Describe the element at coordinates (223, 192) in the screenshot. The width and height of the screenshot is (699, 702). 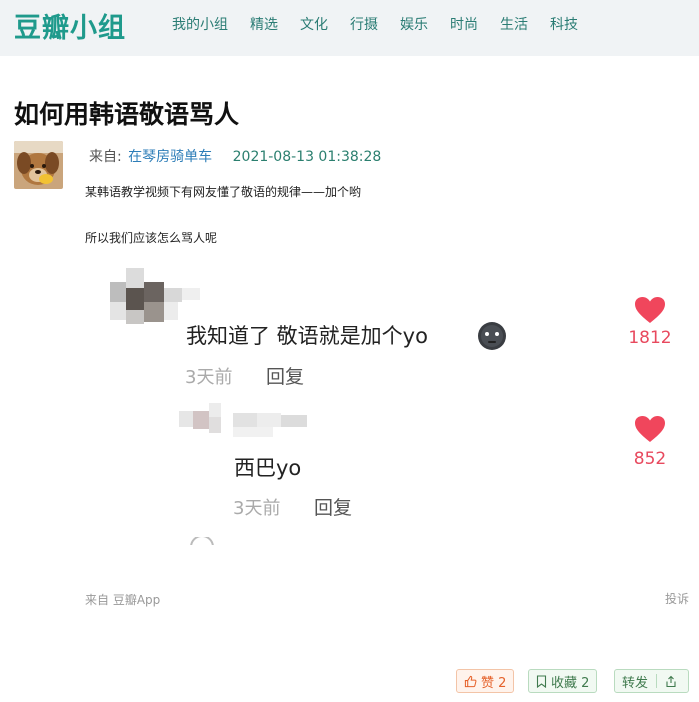
I see `post-paragraph: 某韩语教学视频下有网友懂了敬语的规律——加个哟` at that location.